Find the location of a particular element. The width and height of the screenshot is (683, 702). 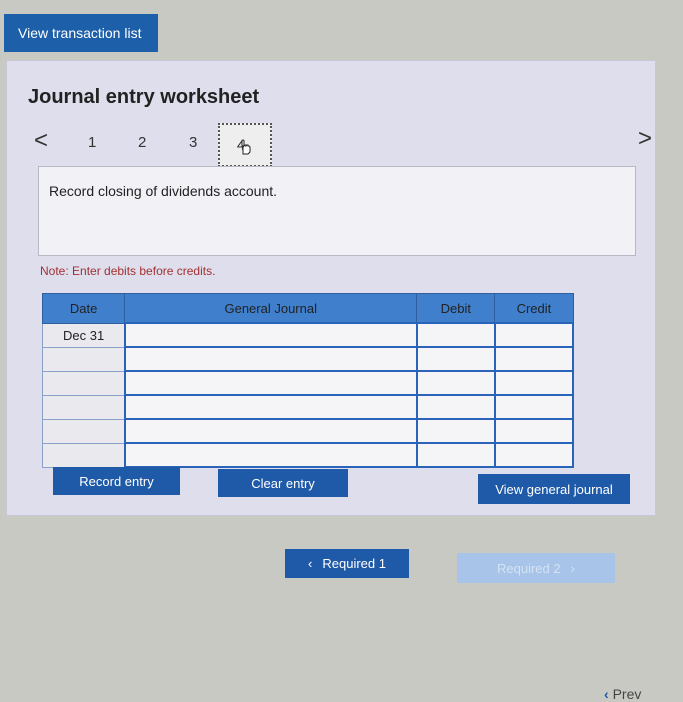

table-header-row: Date General Journal Debit Credit is located at coordinates (307, 308).